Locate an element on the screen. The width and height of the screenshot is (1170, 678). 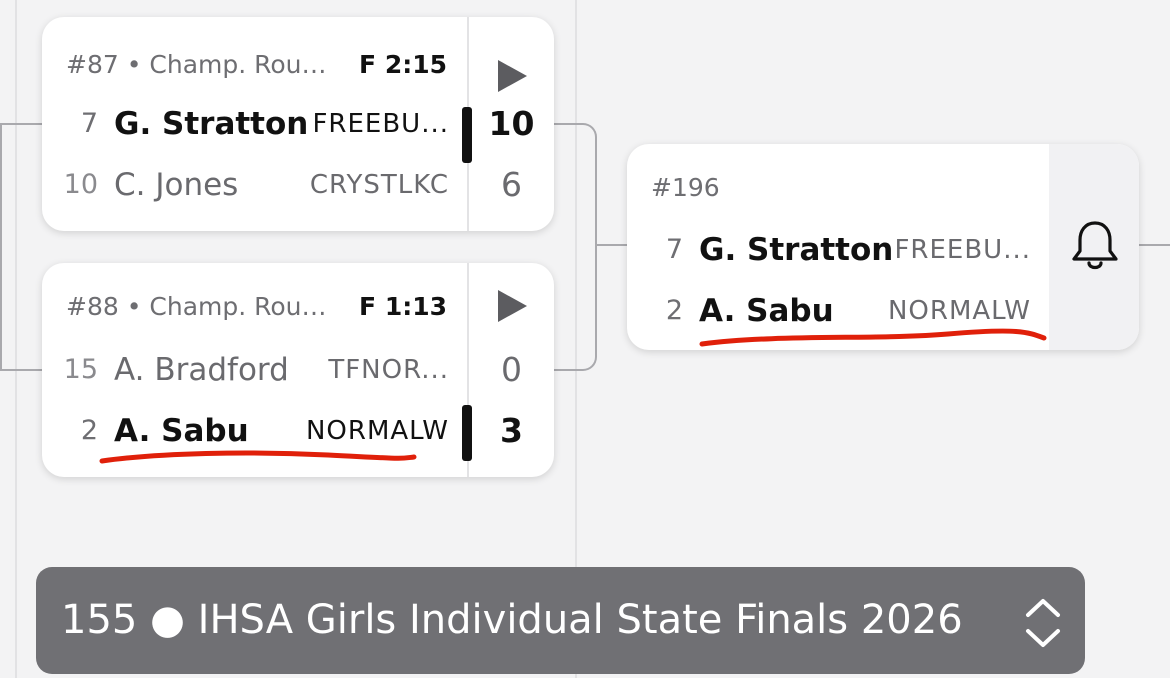
match-header: #88 • Champ. Round 1 F 1:13 is located at coordinates (256, 307).